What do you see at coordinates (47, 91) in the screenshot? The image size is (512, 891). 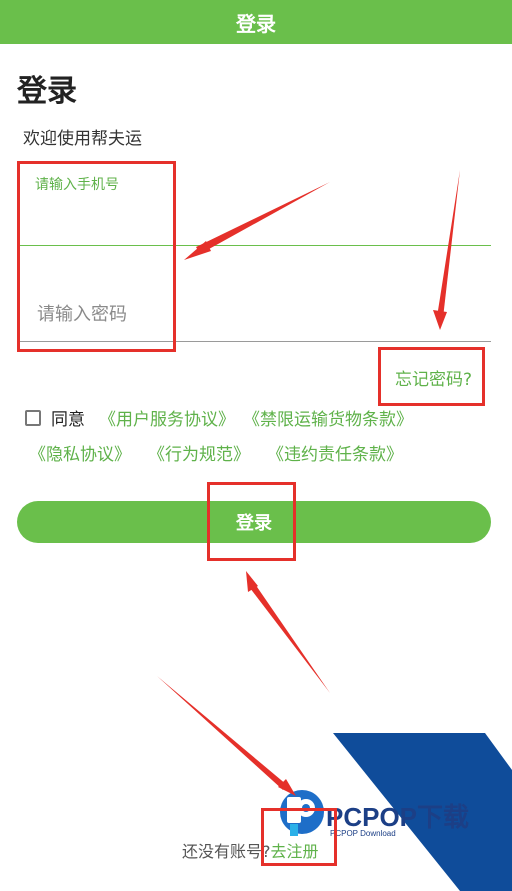 I see `page-title: 登录` at bounding box center [47, 91].